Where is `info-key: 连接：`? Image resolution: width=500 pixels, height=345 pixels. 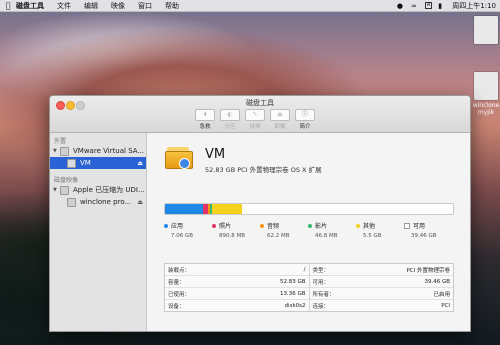
info-key: 连接： is located at coordinates (321, 306).